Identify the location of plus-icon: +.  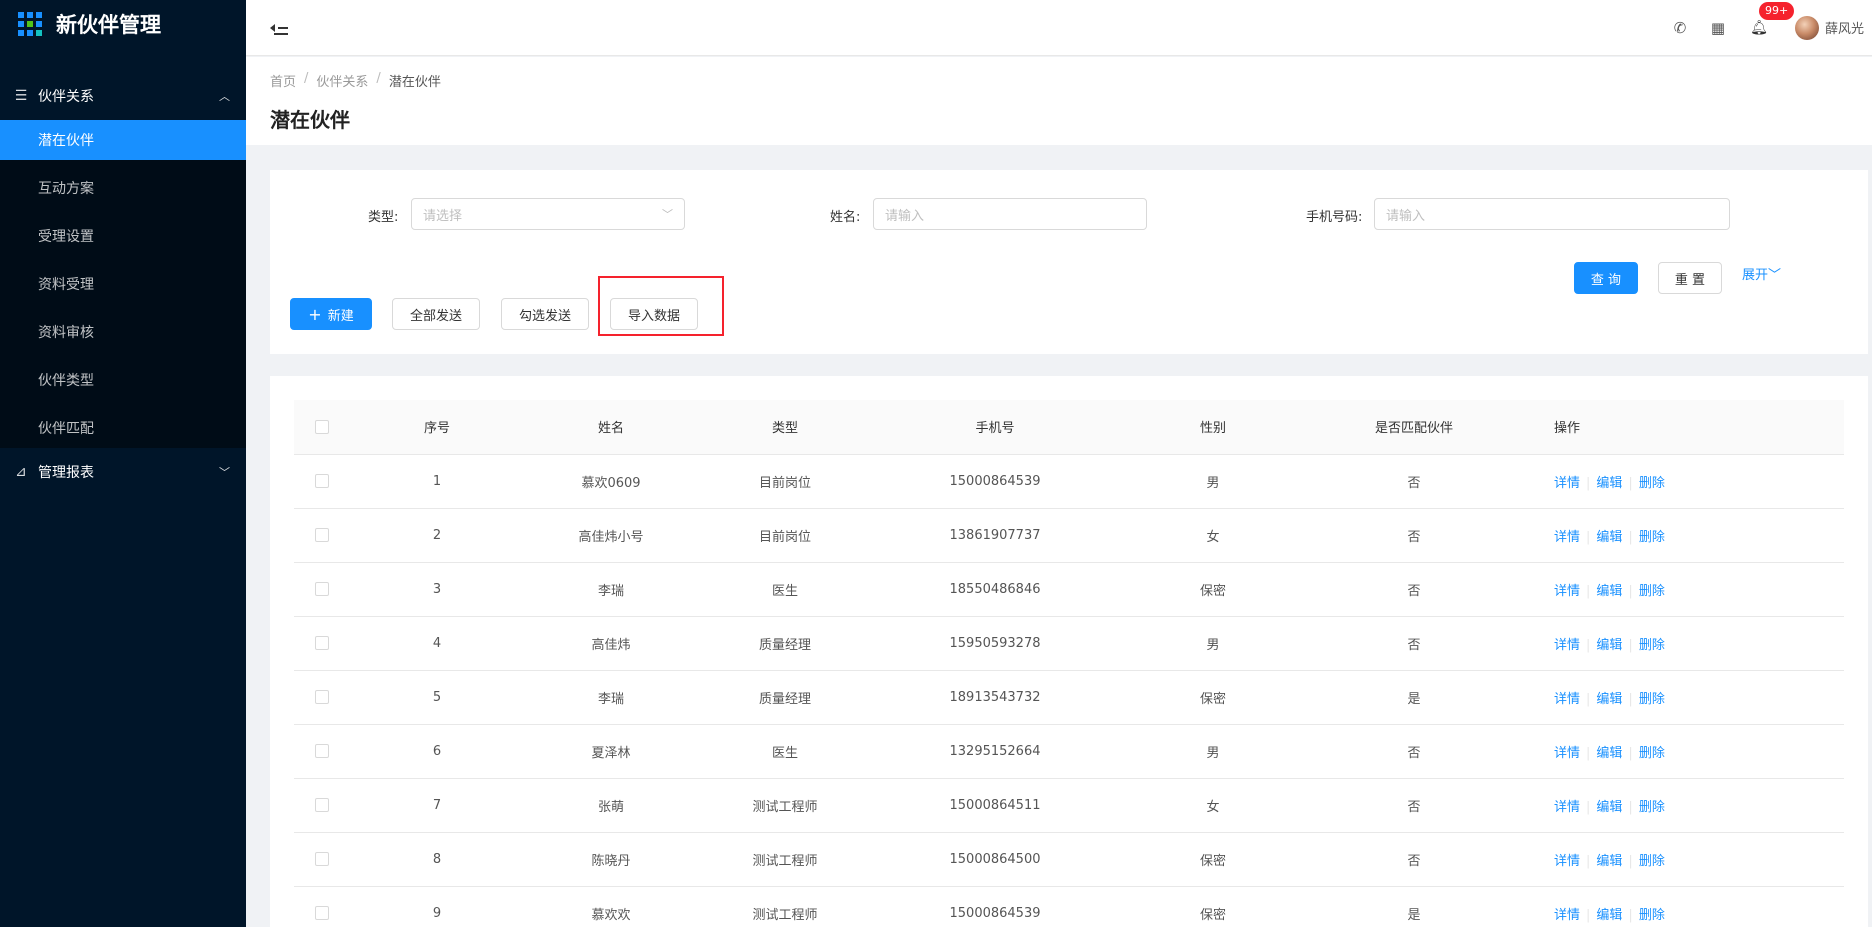
(315, 314).